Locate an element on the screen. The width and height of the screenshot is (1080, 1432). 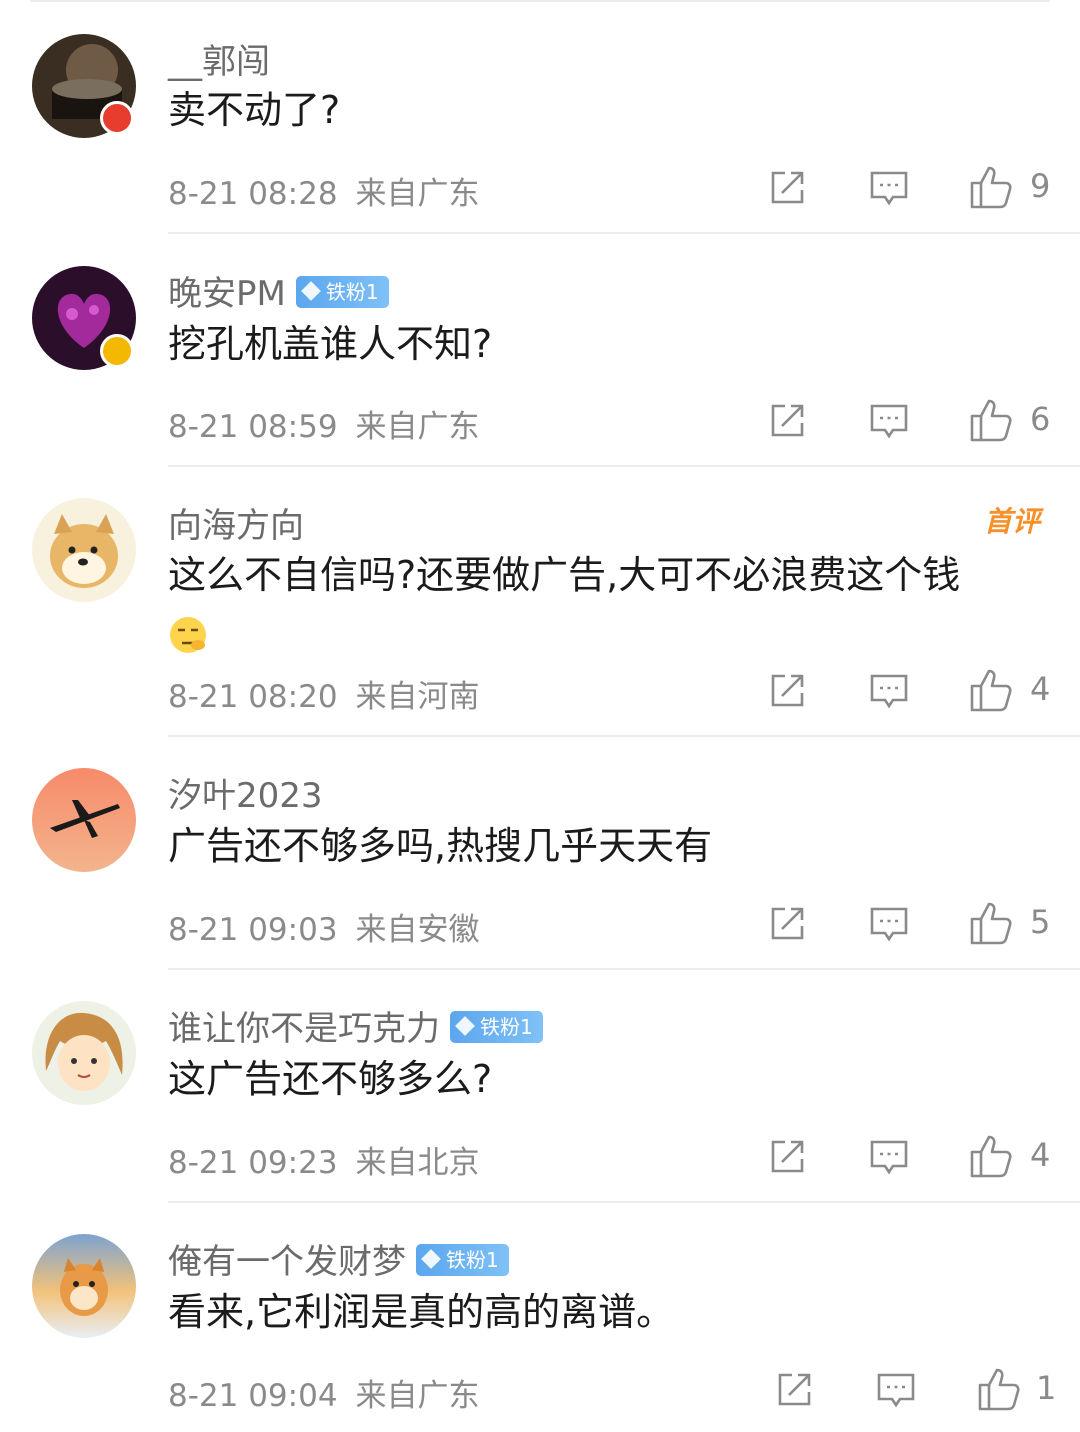
first-comment-tag: 首评 is located at coordinates (1011, 521).